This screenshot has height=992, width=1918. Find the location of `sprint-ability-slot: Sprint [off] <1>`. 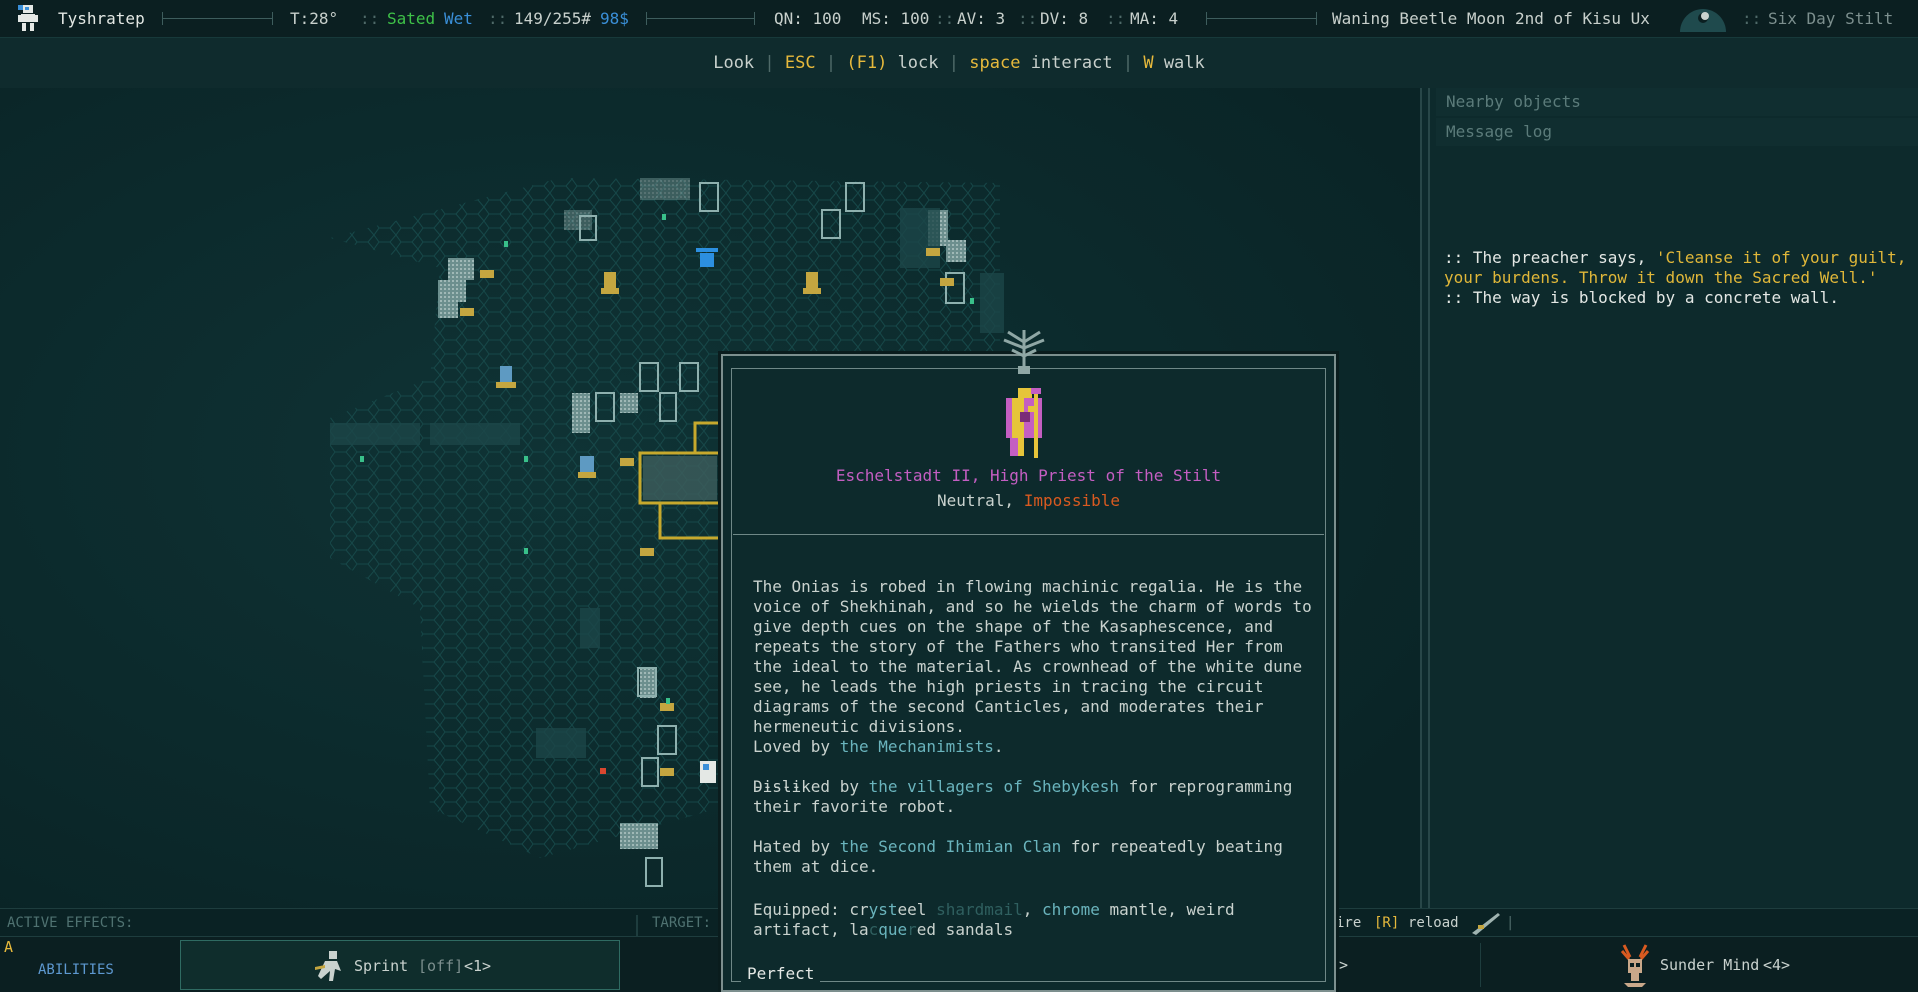

sprint-ability-slot: Sprint [off] <1> is located at coordinates (400, 965).